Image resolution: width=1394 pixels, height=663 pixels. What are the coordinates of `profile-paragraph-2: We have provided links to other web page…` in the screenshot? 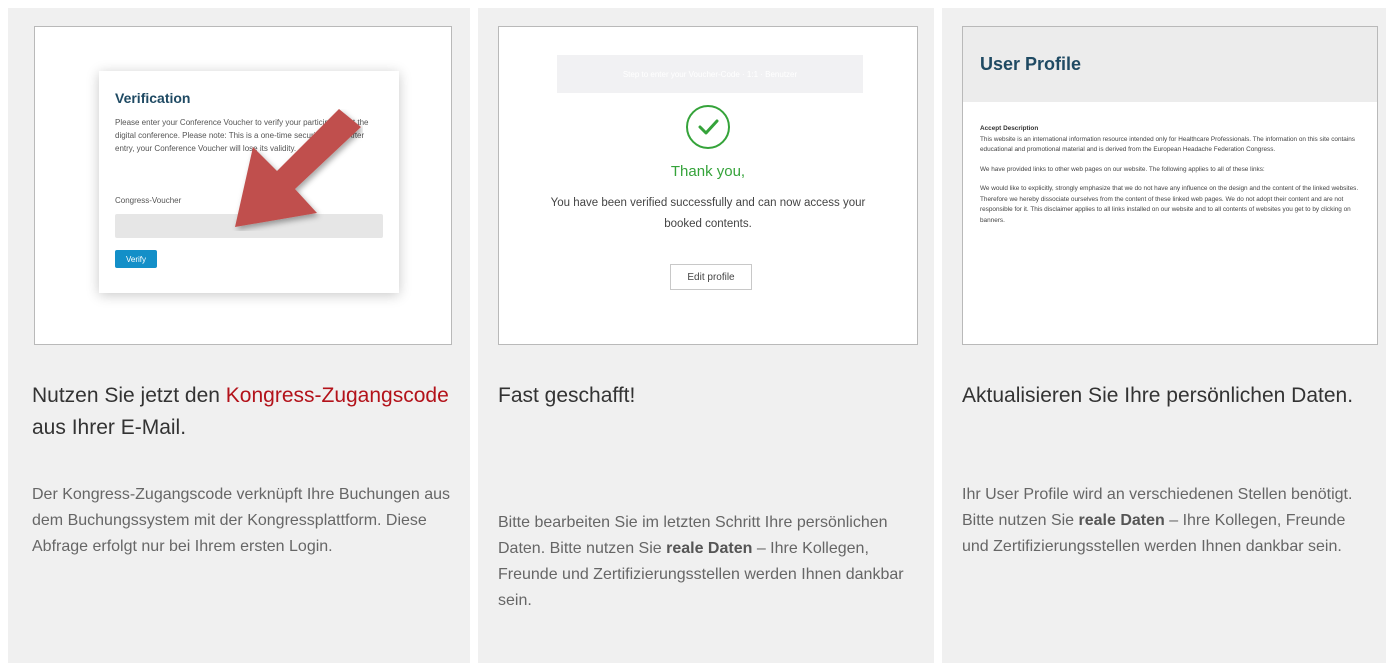 It's located at (1122, 169).